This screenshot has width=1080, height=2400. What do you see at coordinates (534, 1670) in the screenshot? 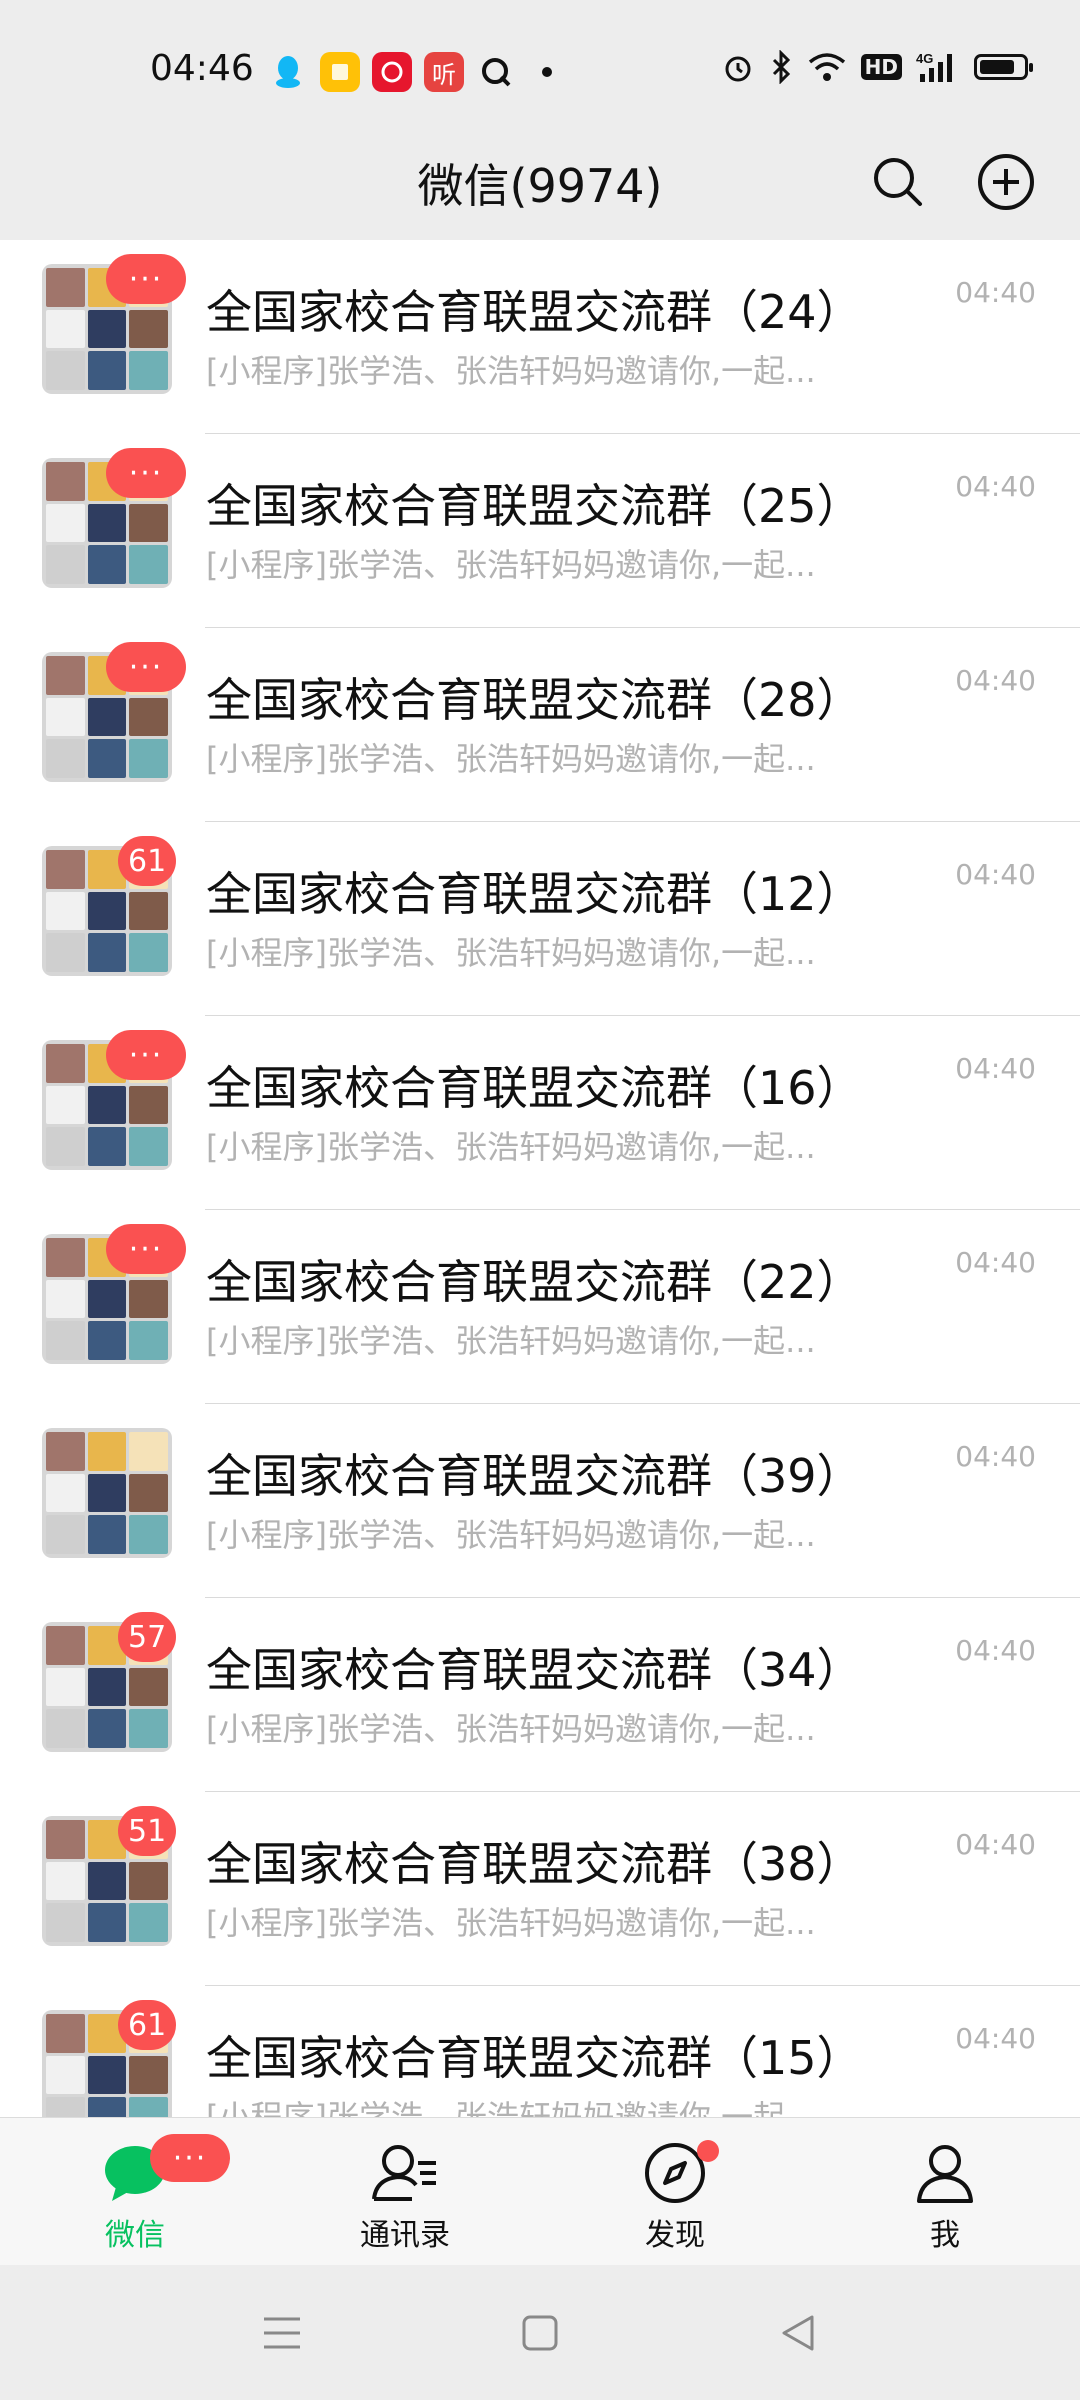
I see `chat-title: 全国家校合育联盟交流群（34）` at bounding box center [534, 1670].